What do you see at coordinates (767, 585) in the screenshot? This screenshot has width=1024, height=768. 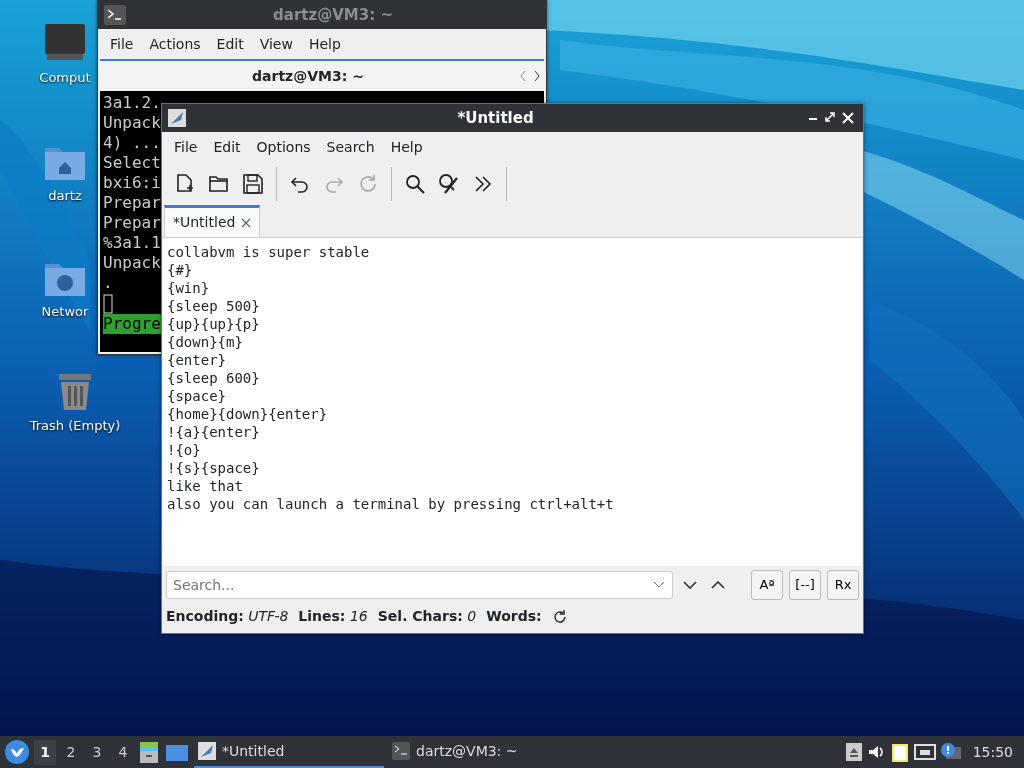 I see `match-case-button: Aª` at bounding box center [767, 585].